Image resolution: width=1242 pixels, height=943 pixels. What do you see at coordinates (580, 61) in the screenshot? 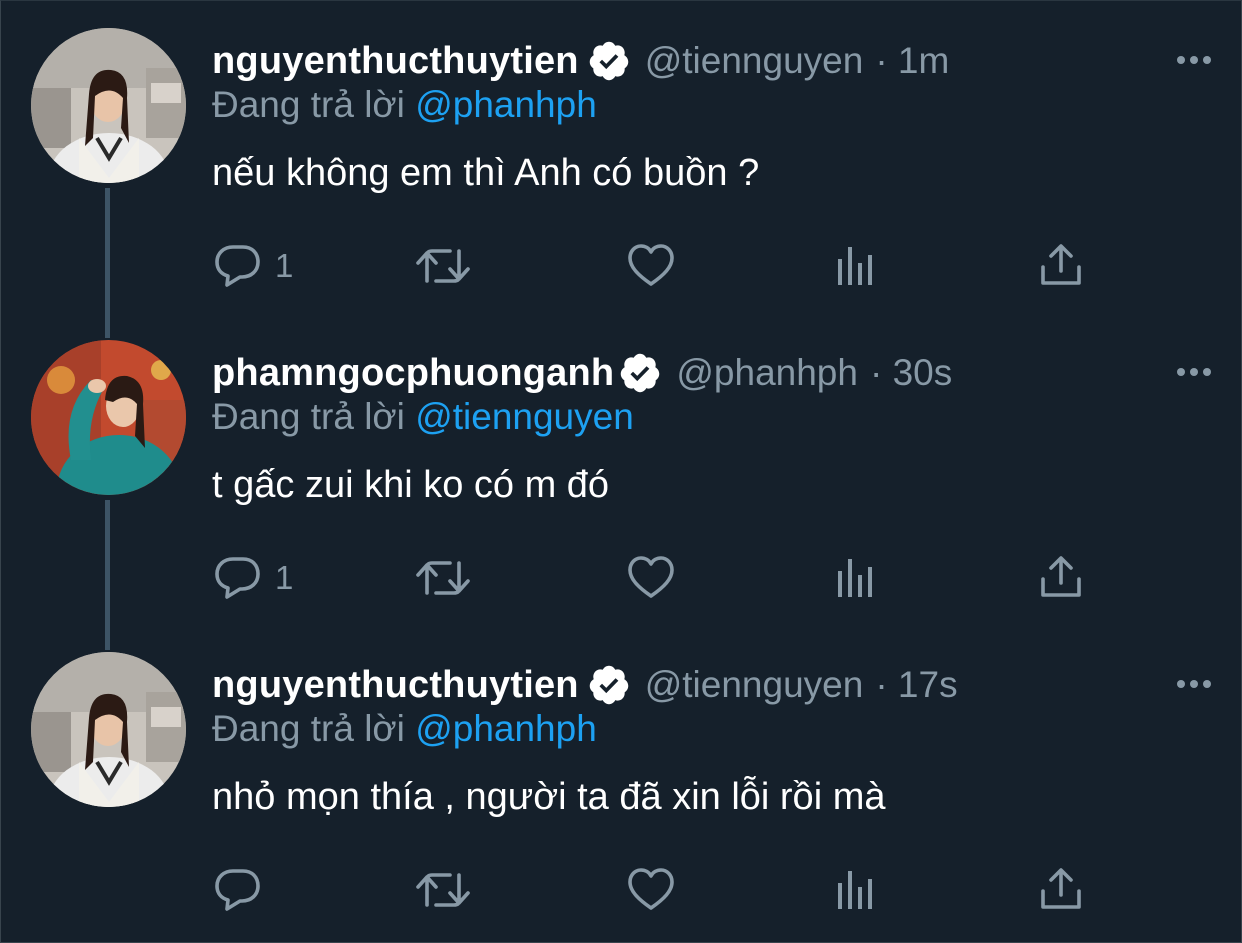
I see `tweet-header: nguyenthucthuytien @tiennguyen · 1m` at bounding box center [580, 61].